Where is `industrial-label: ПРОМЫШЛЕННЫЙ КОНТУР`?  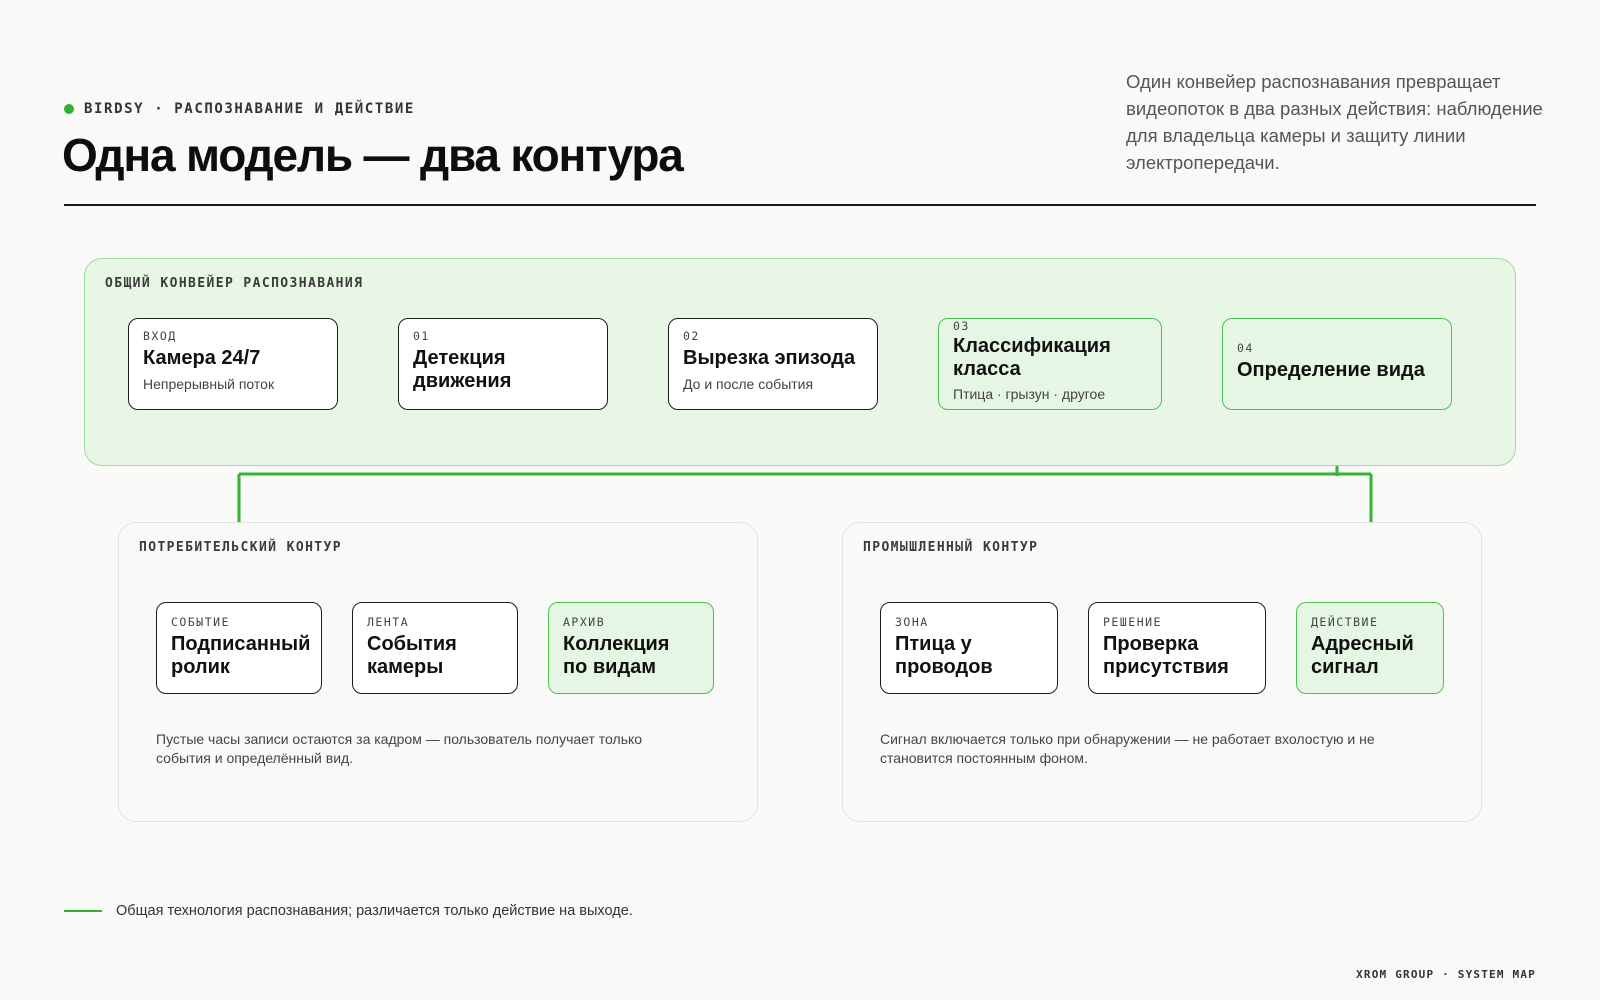
industrial-label: ПРОМЫШЛЕННЫЙ КОНТУР is located at coordinates (951, 547).